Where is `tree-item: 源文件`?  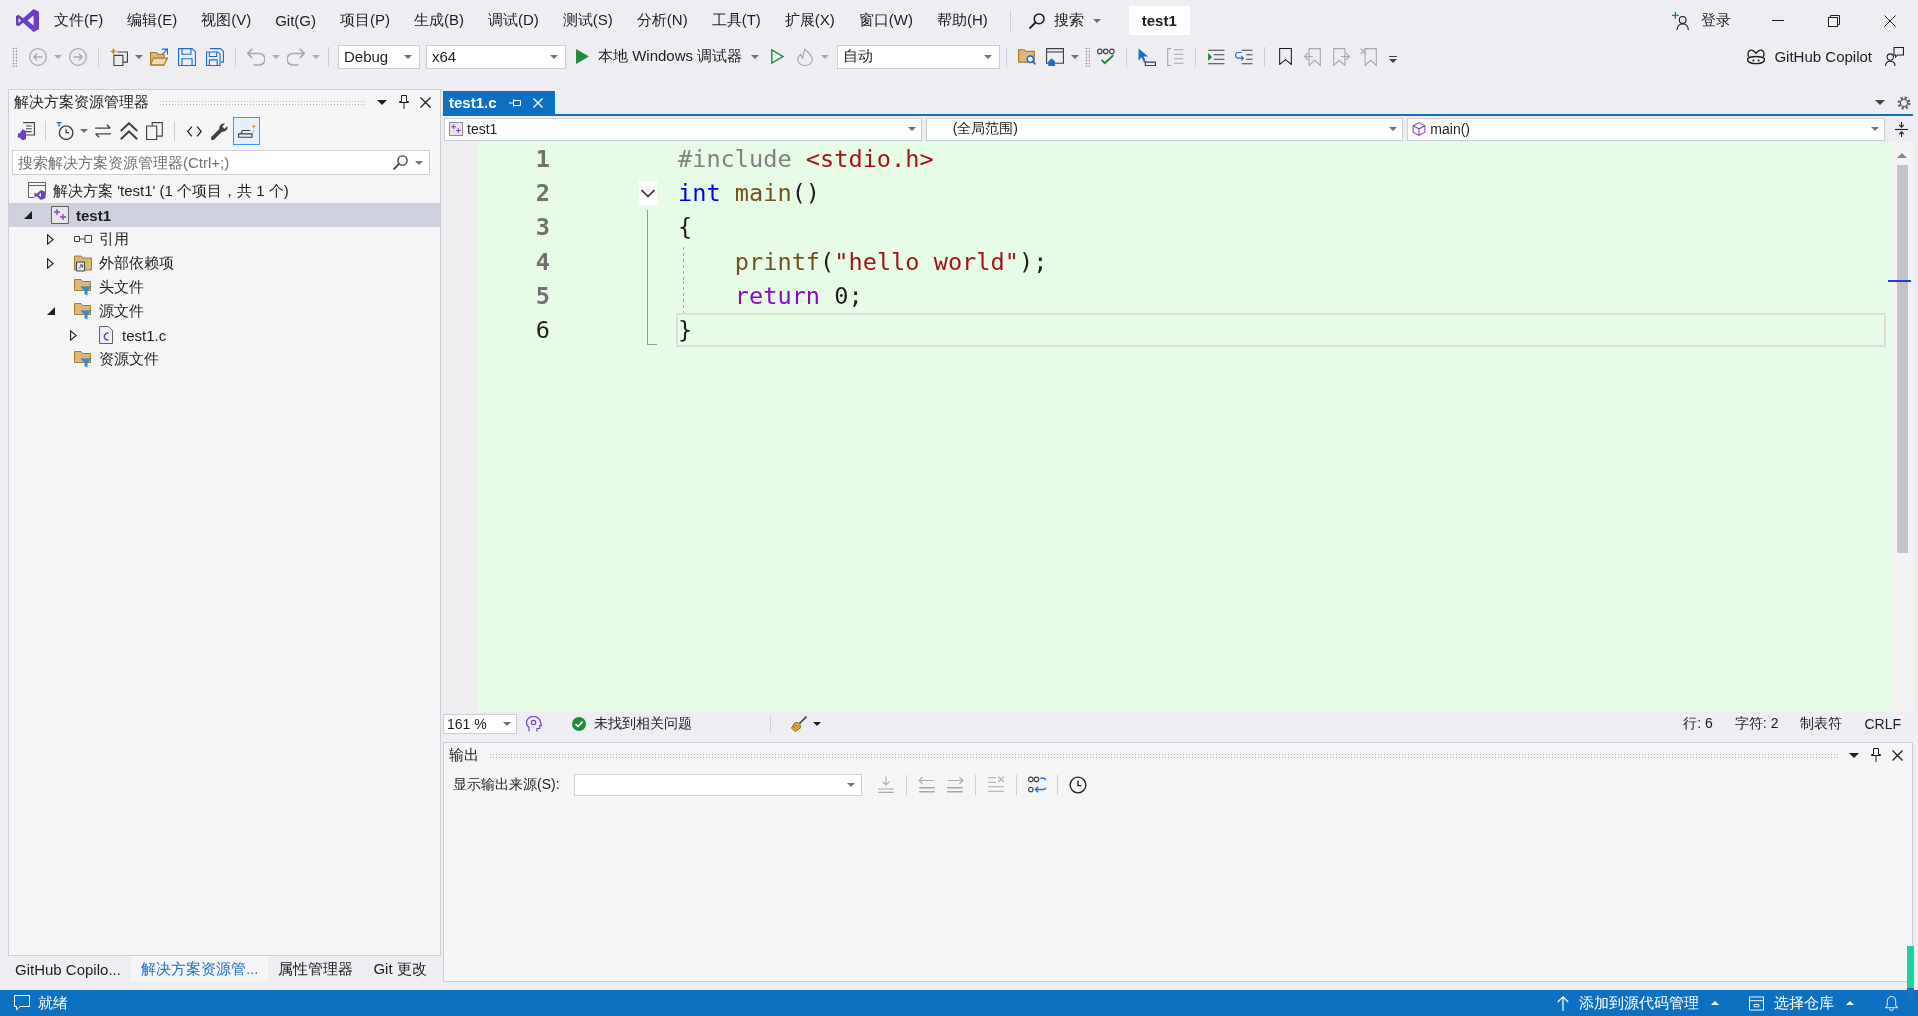
tree-item: 源文件 is located at coordinates (224, 311).